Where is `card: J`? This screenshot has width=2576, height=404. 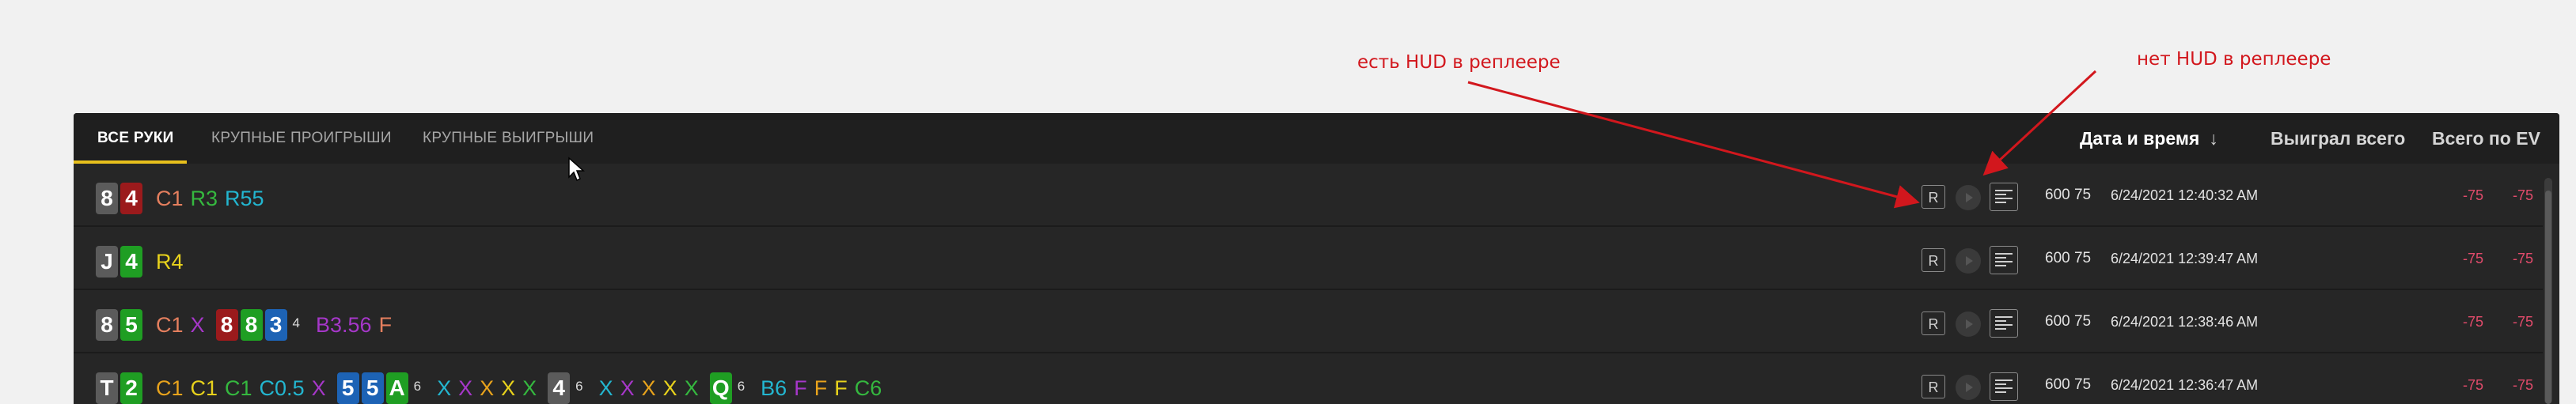 card: J is located at coordinates (107, 262).